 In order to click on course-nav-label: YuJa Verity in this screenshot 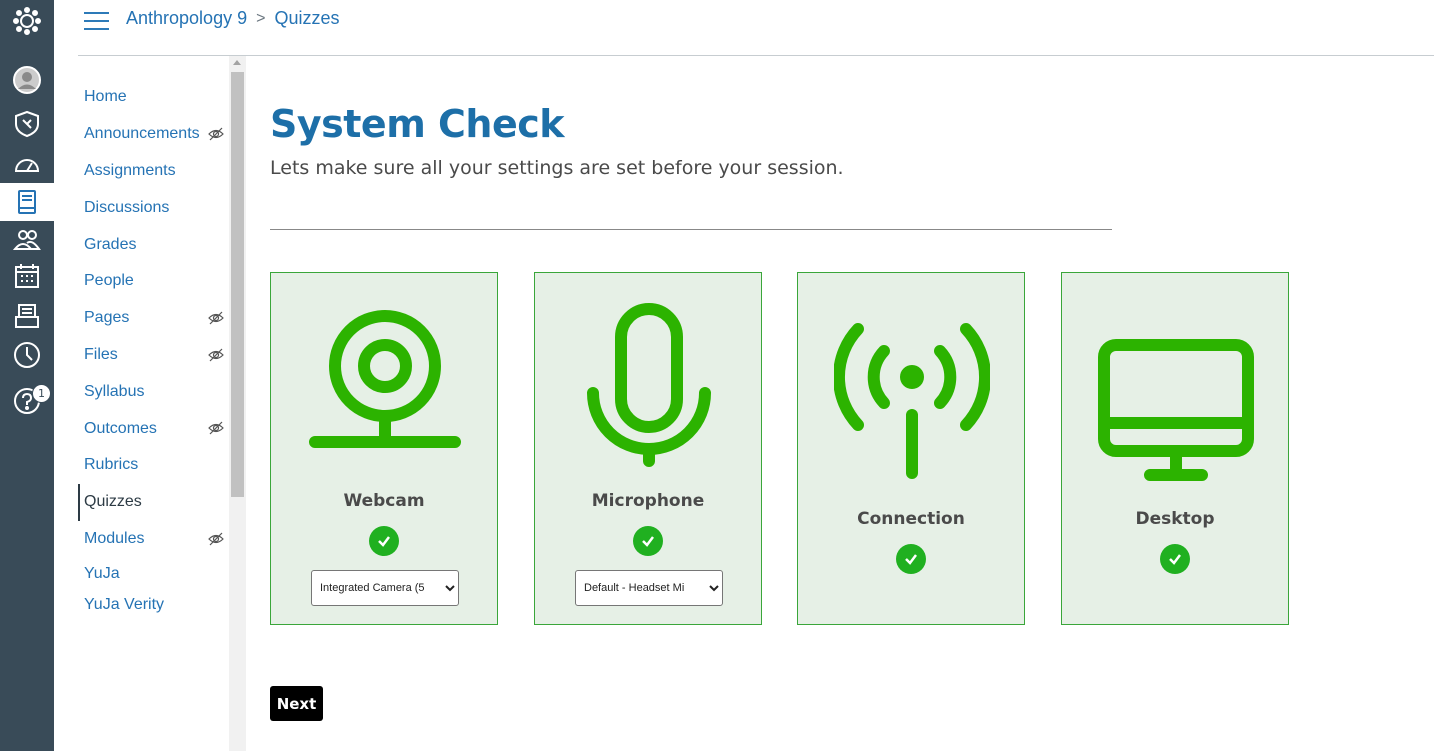, I will do `click(124, 605)`.